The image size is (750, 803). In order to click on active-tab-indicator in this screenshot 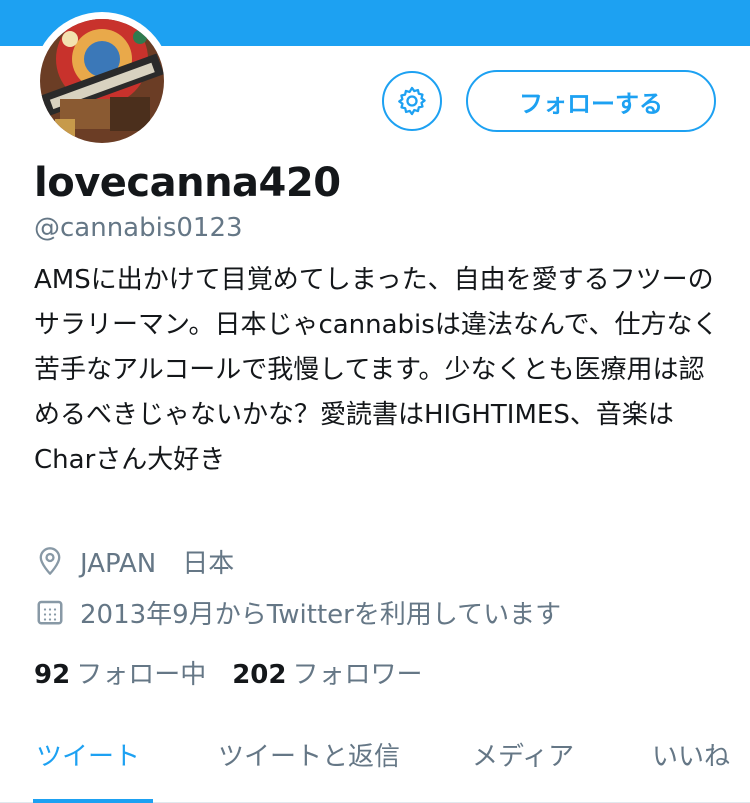, I will do `click(93, 801)`.